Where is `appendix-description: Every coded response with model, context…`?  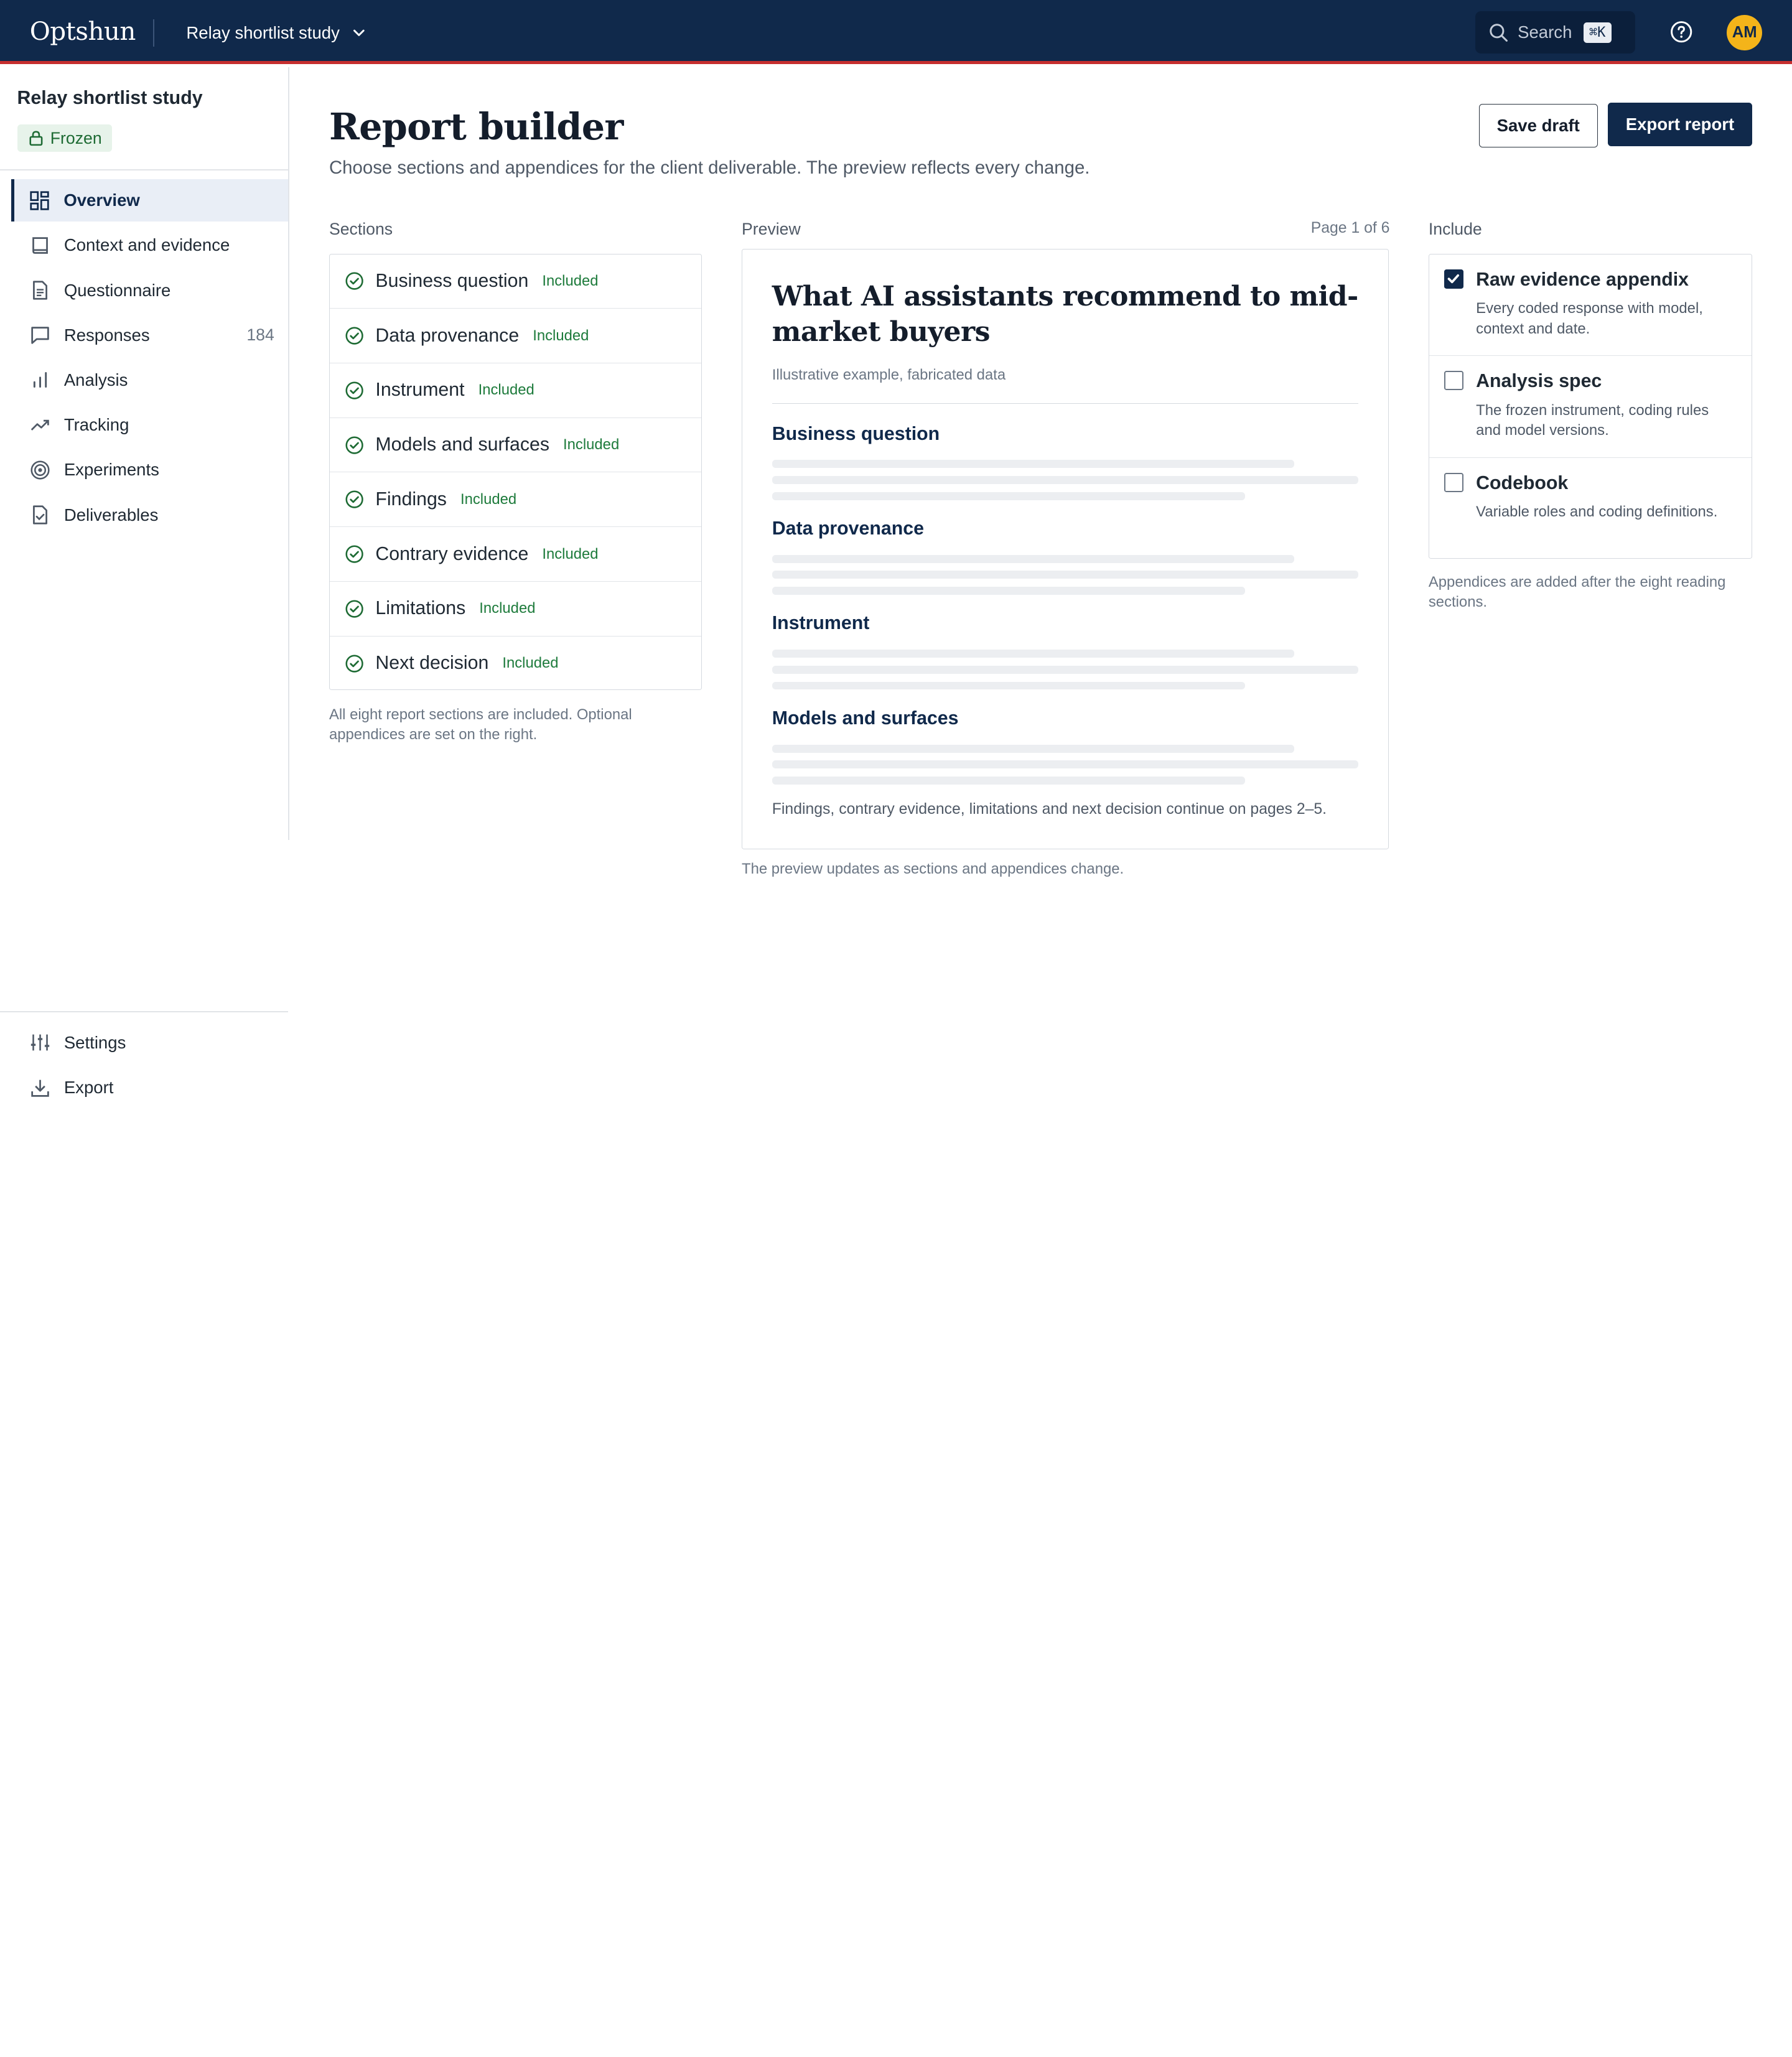
appendix-description: Every coded response with model, context… is located at coordinates (1589, 318).